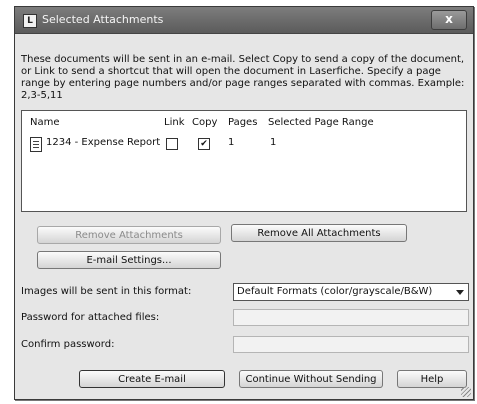 Image resolution: width=477 pixels, height=404 pixels. Describe the element at coordinates (319, 233) in the screenshot. I see `remove-all-attachments-button: Remove All Attachments` at that location.